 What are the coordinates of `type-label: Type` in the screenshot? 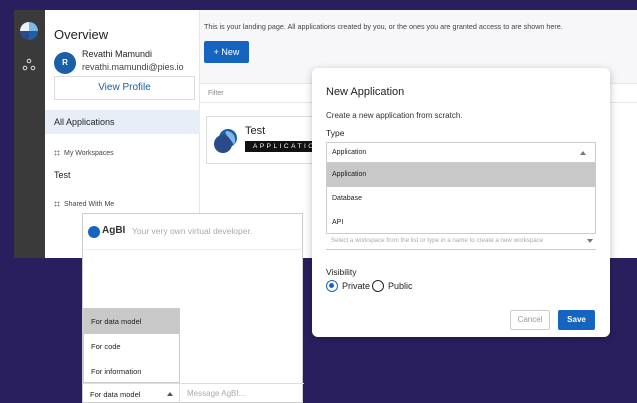 It's located at (335, 133).